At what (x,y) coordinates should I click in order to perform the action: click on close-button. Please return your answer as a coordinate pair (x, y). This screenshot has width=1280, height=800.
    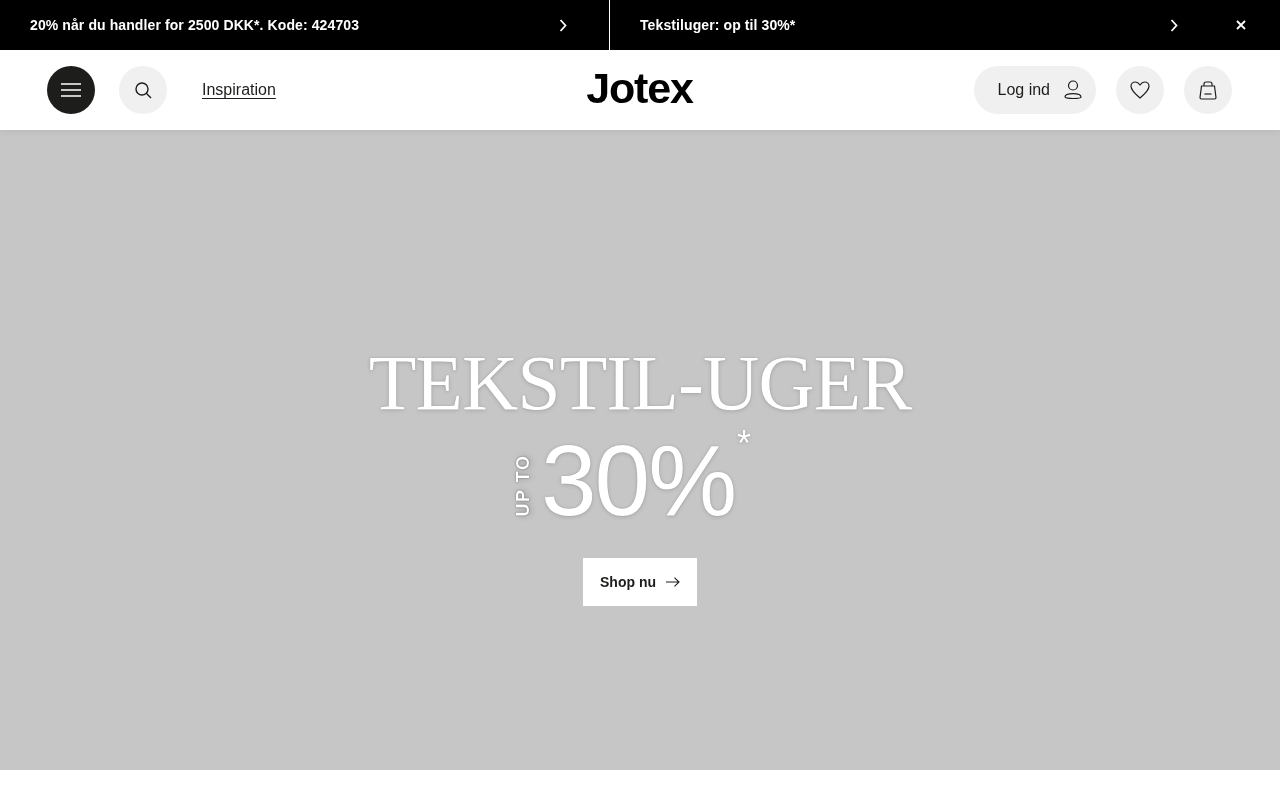
    Looking at the image, I should click on (1241, 25).